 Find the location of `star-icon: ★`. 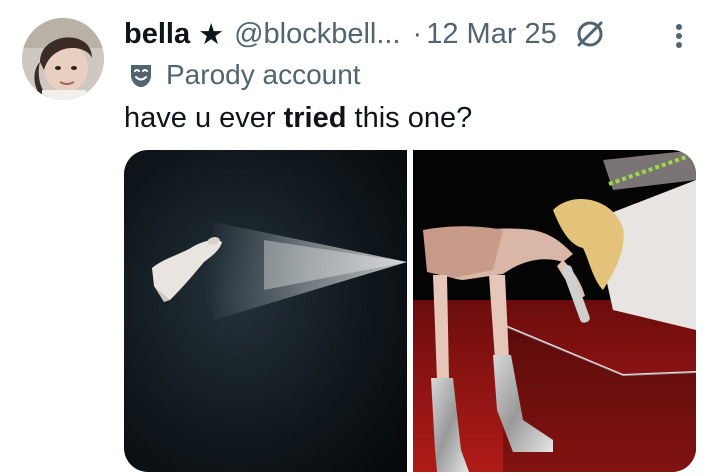

star-icon: ★ is located at coordinates (211, 34).